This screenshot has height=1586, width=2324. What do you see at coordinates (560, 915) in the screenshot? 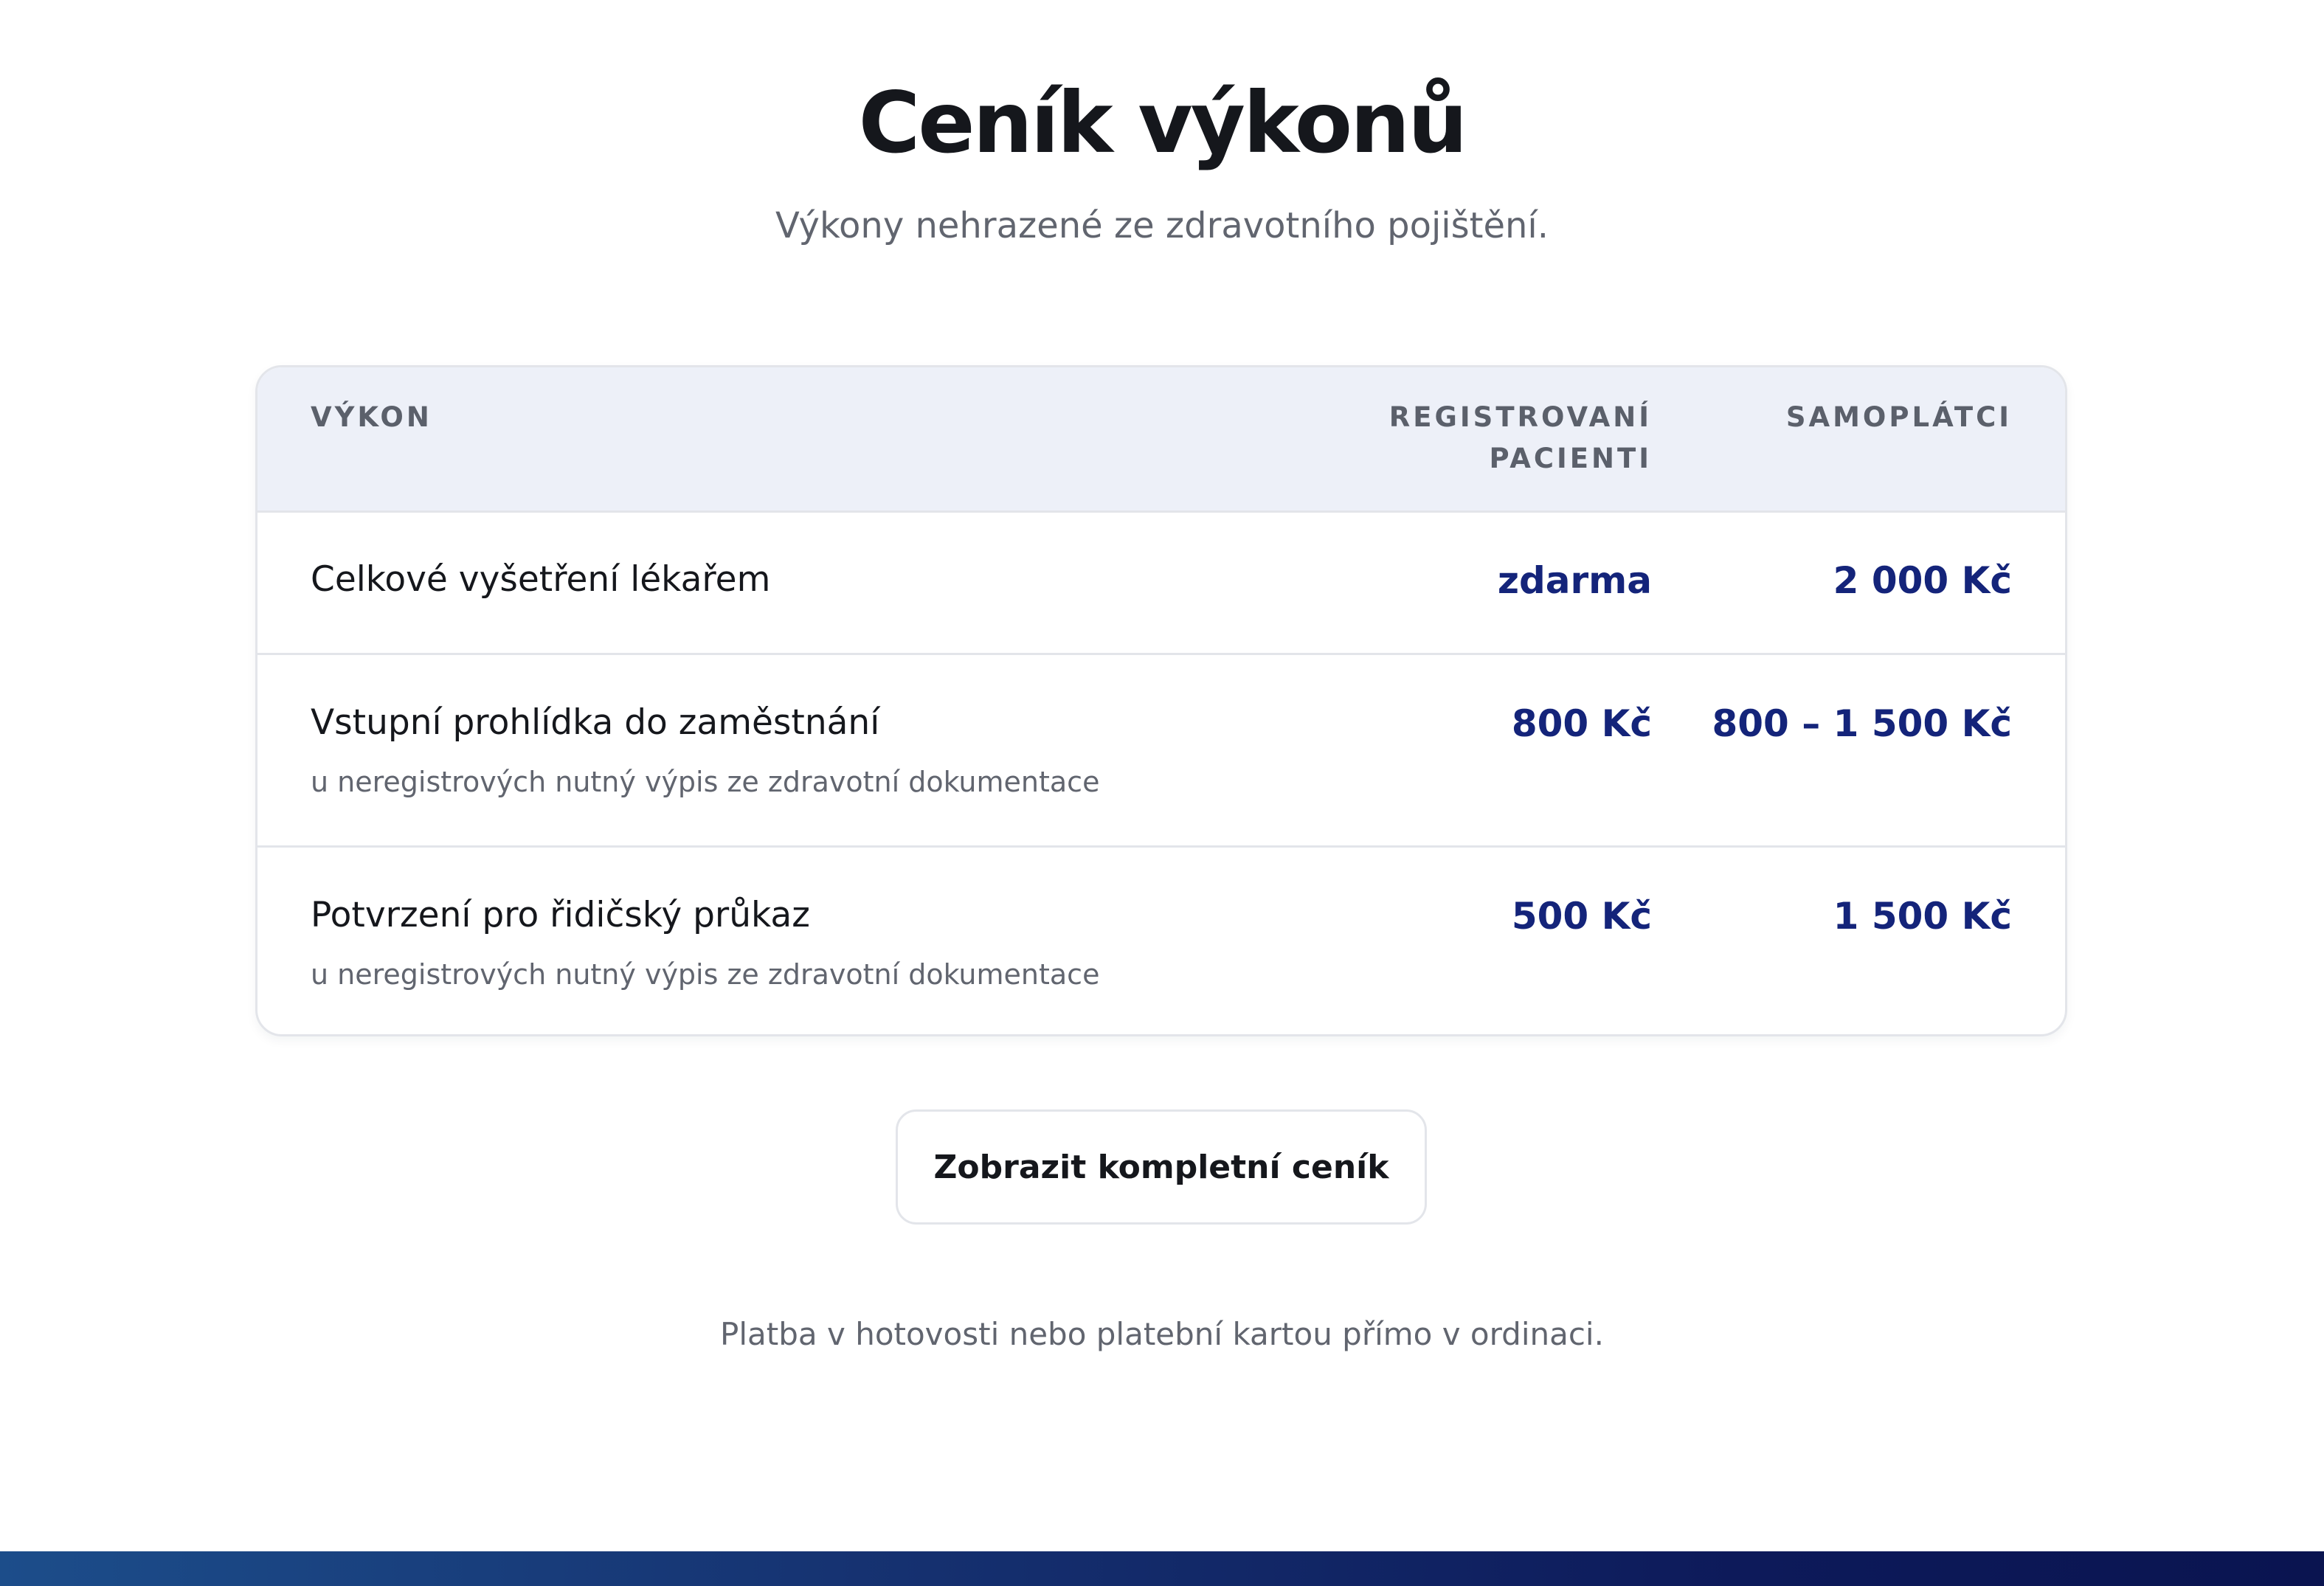
I see `service-name: Potvrzení pro řidičský průkaz` at bounding box center [560, 915].